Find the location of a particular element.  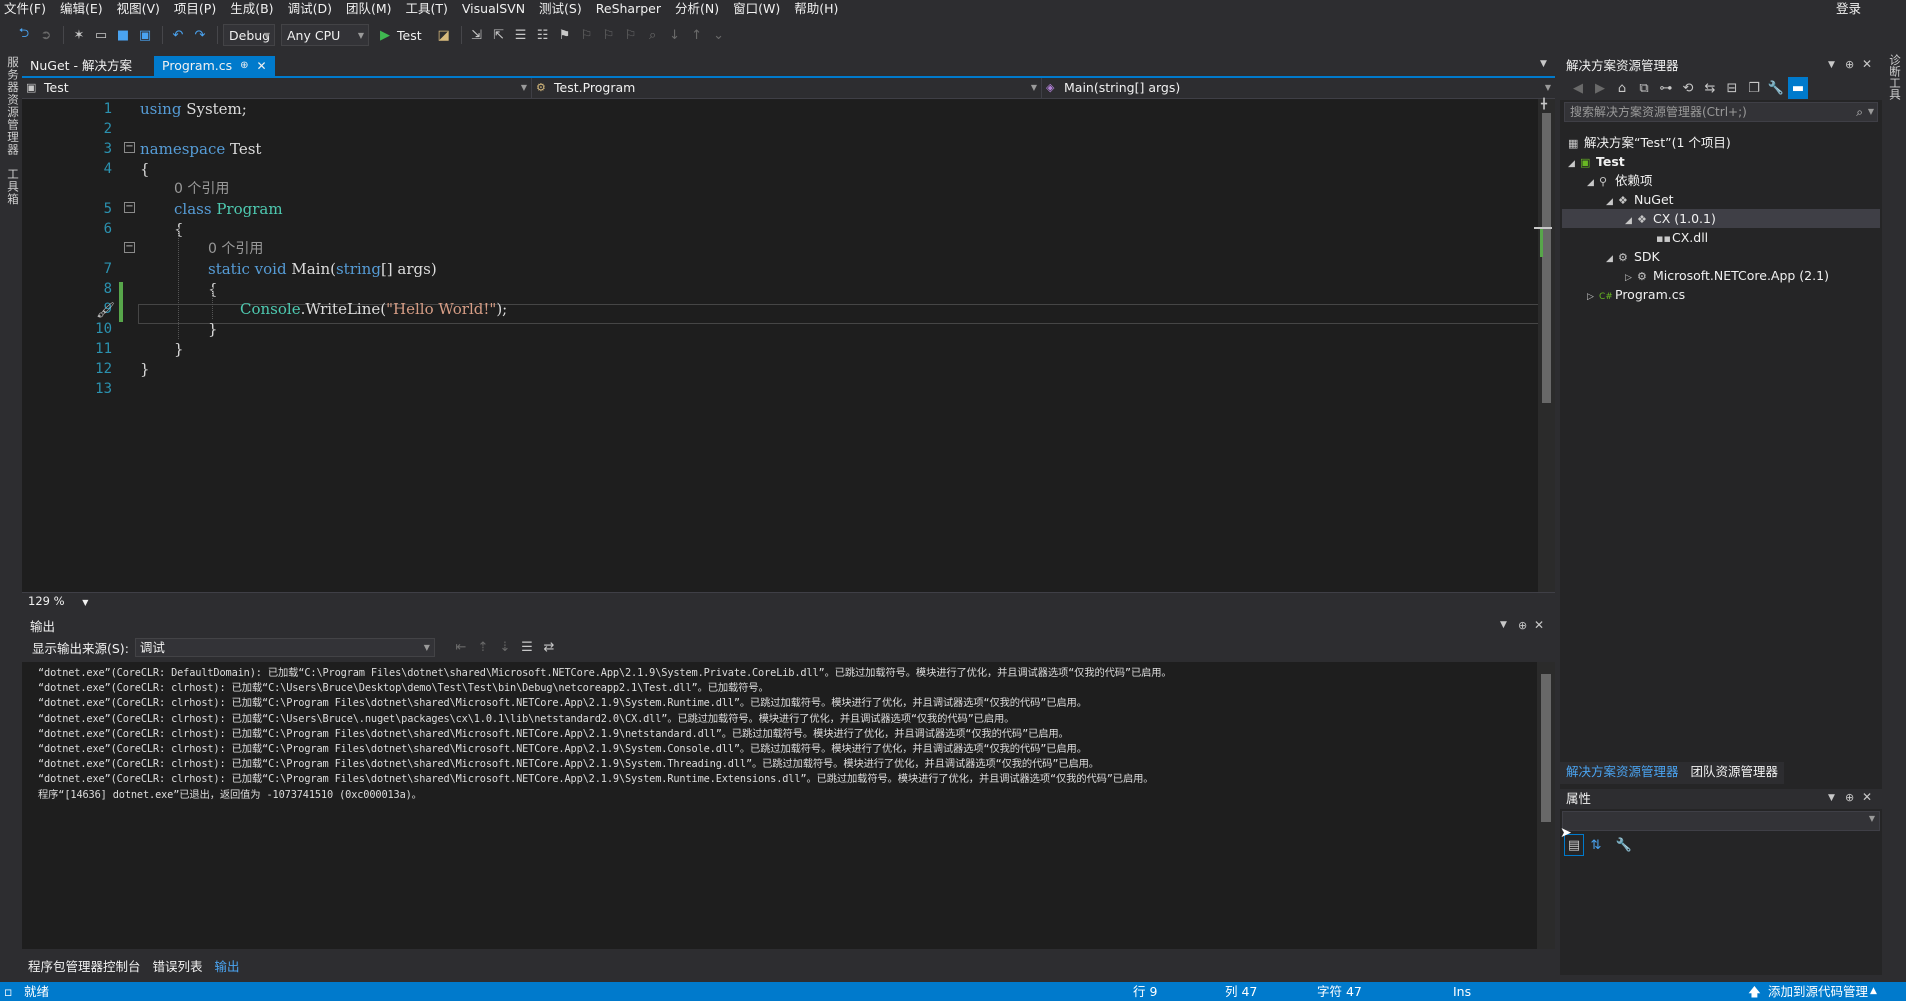

bookmark-icon: ⚑ is located at coordinates (565, 35).